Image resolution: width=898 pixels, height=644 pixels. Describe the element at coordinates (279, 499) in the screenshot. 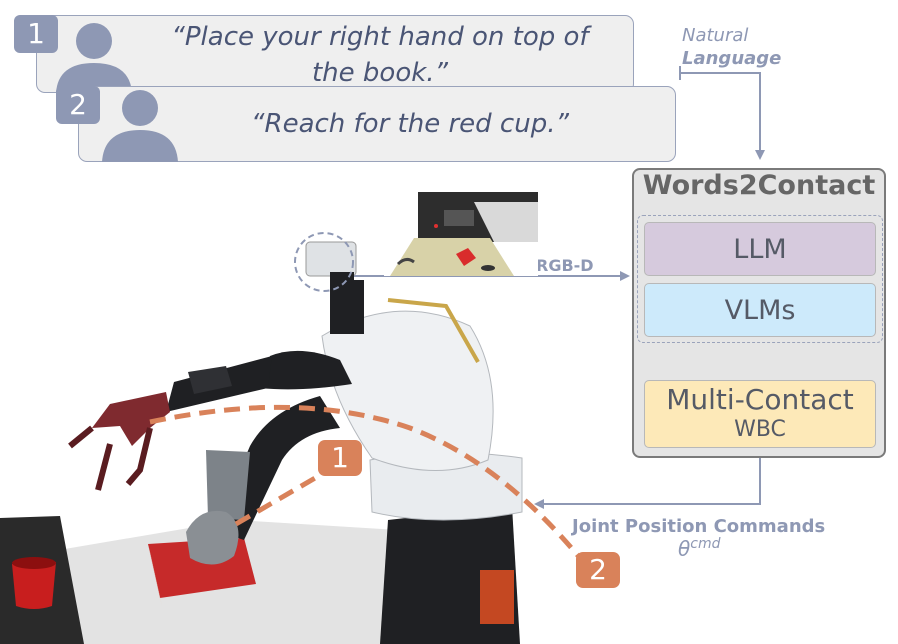

I see `book-trajectory` at that location.